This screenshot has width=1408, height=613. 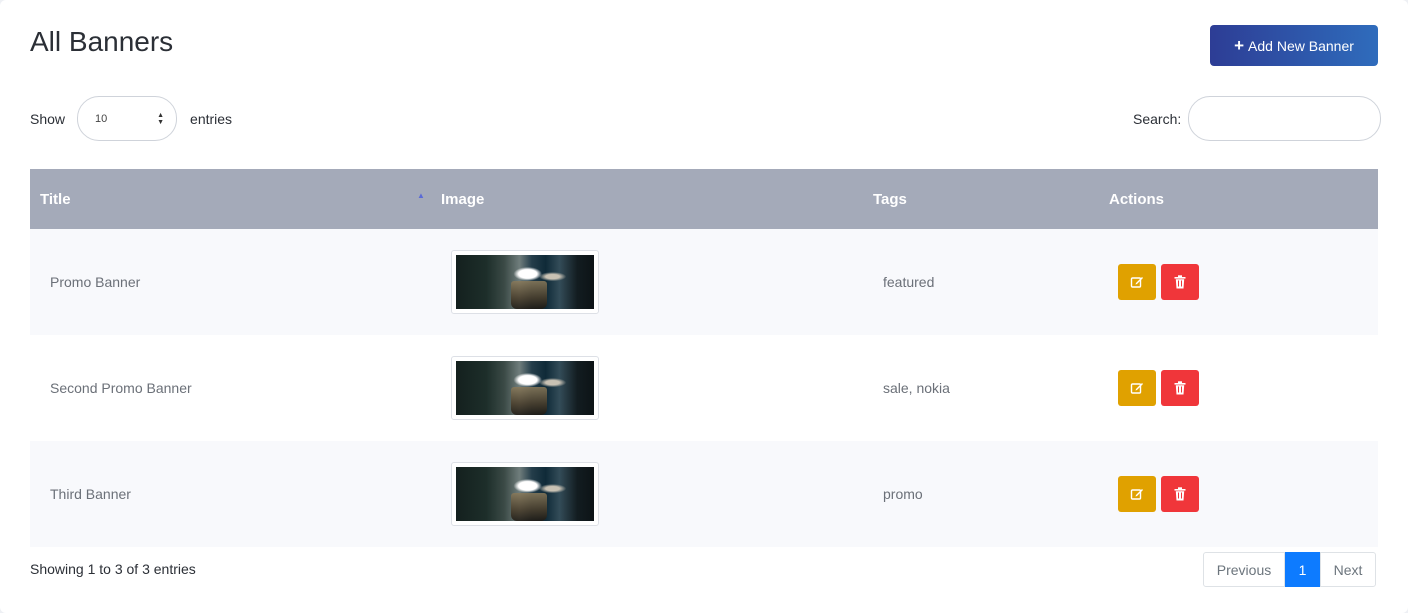 What do you see at coordinates (903, 494) in the screenshot?
I see `row-tags: promo` at bounding box center [903, 494].